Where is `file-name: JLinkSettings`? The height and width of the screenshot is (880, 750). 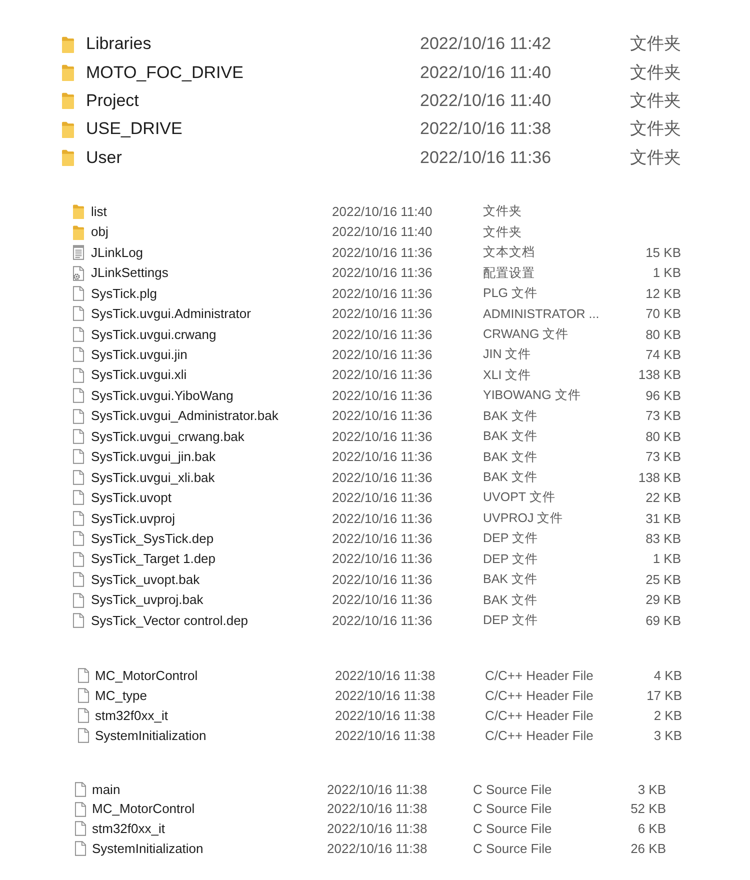
file-name: JLinkSettings is located at coordinates (129, 273).